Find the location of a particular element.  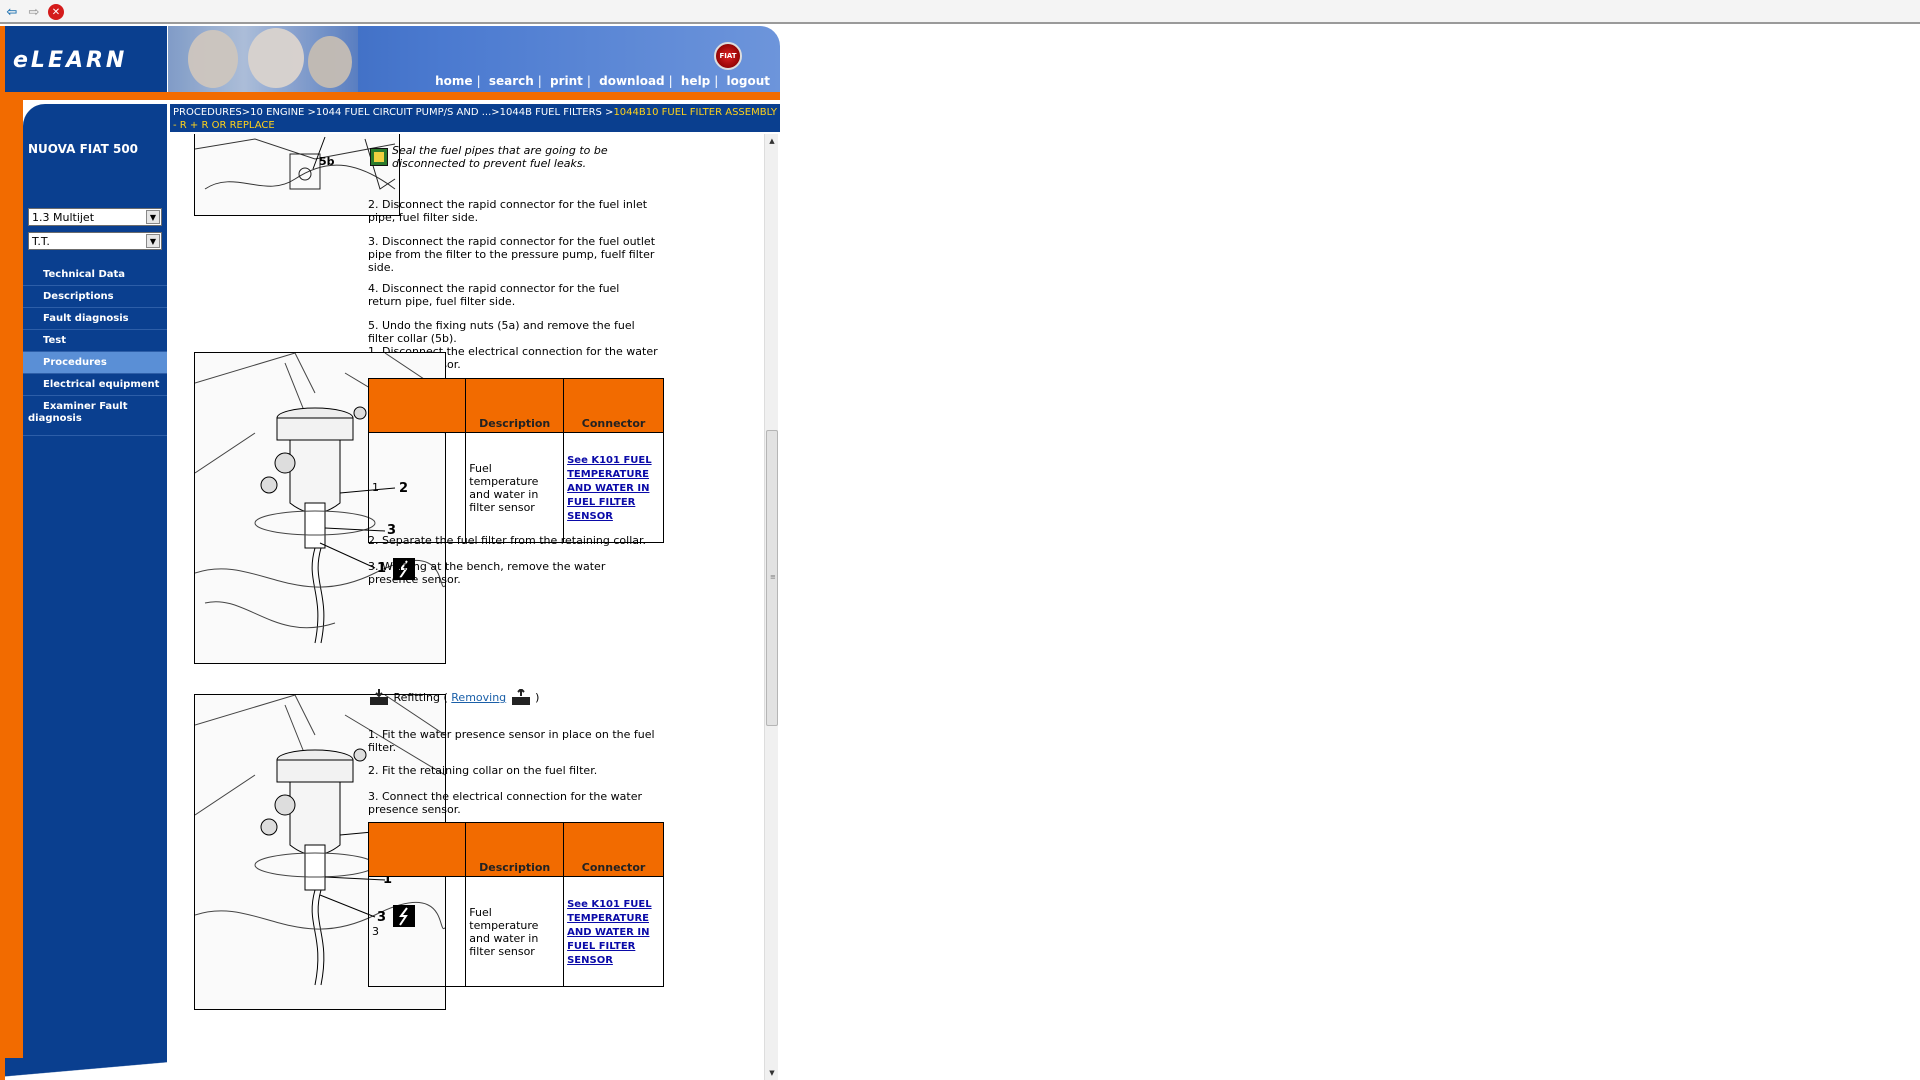

logo-area: eLEARN is located at coordinates (86, 59).